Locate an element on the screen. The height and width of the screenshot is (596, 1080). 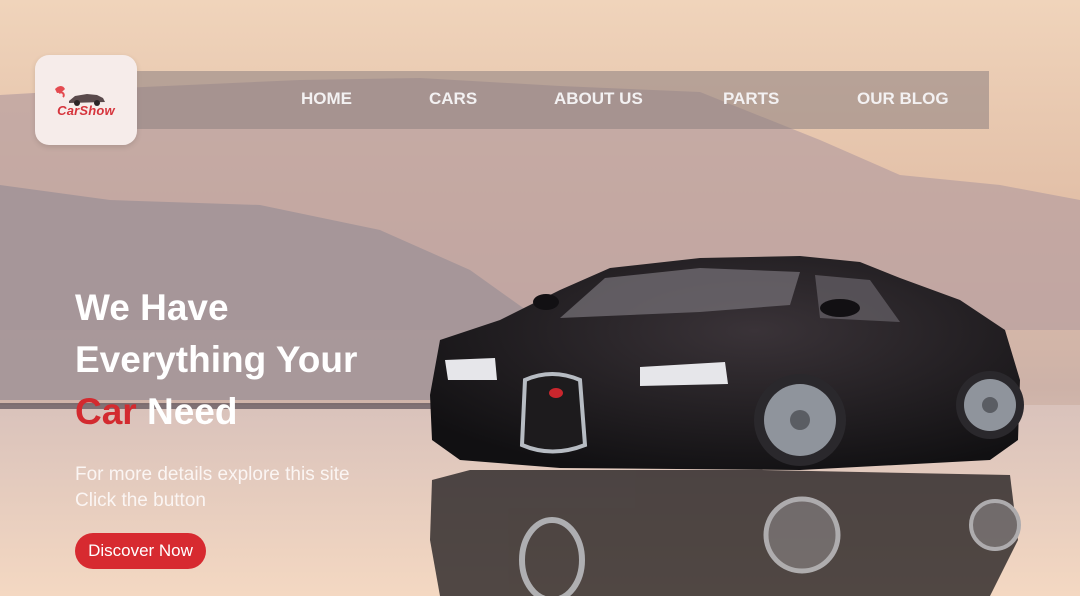
nav-cars: CARS is located at coordinates (453, 100).